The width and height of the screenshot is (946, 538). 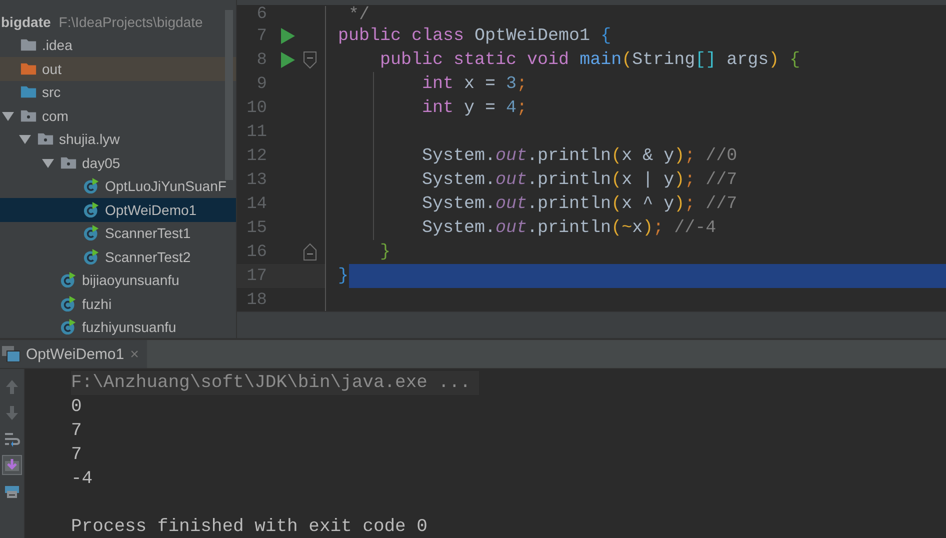 I want to click on tree-item: ScannerTest2, so click(x=118, y=256).